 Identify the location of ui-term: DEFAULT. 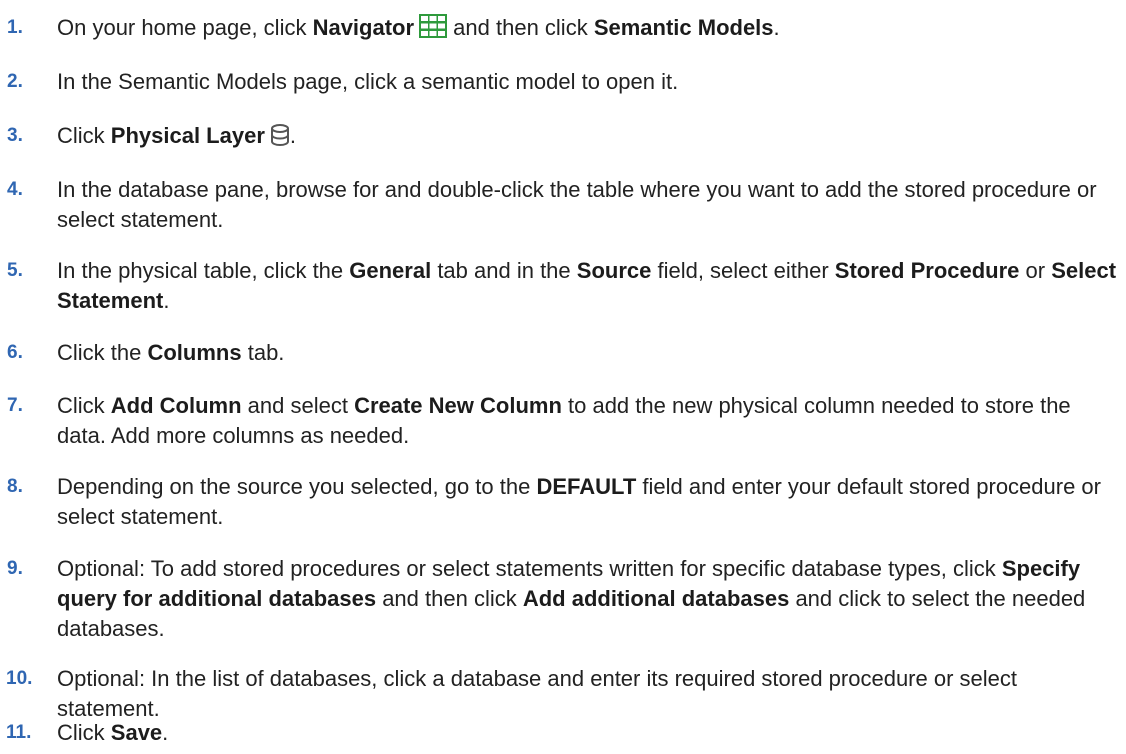
(586, 486).